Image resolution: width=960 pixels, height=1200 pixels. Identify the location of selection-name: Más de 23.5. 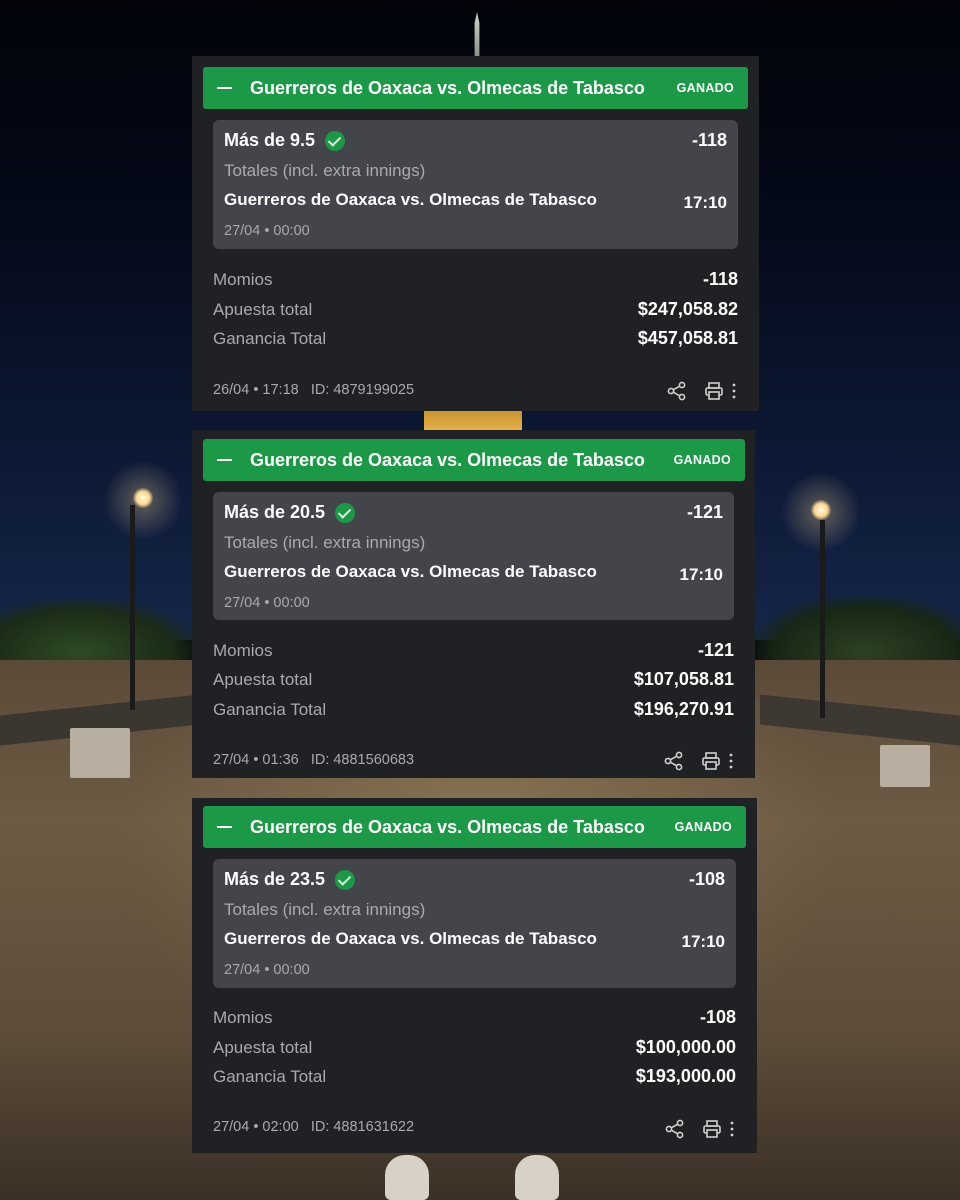
(275, 879).